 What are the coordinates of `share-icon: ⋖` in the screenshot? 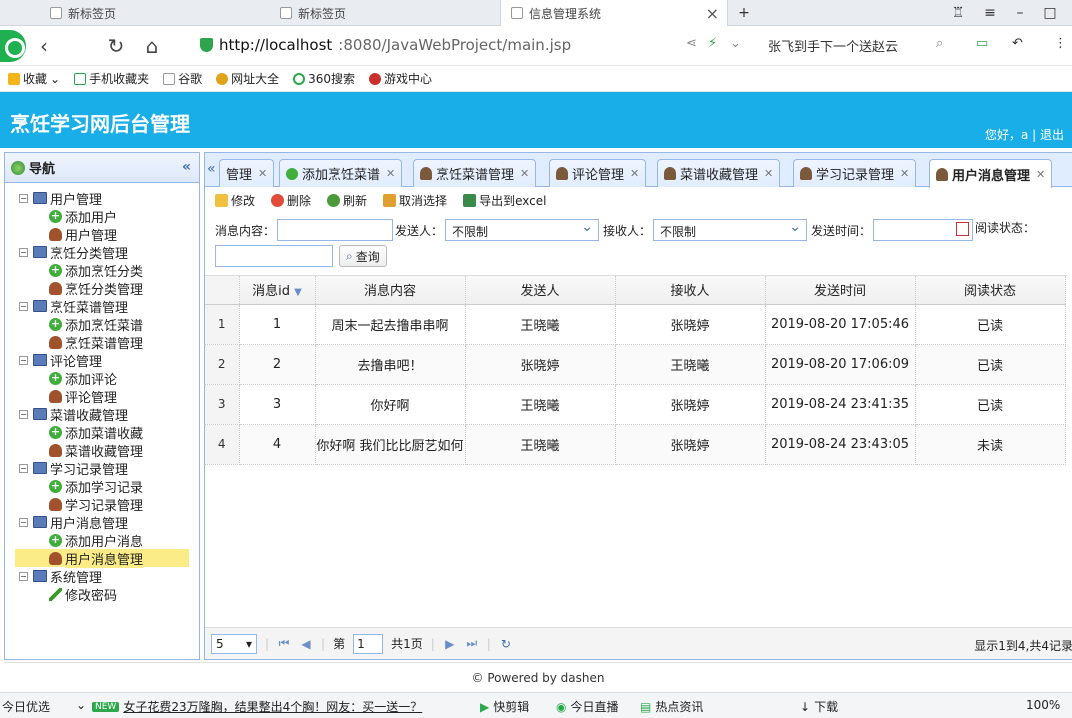 It's located at (691, 43).